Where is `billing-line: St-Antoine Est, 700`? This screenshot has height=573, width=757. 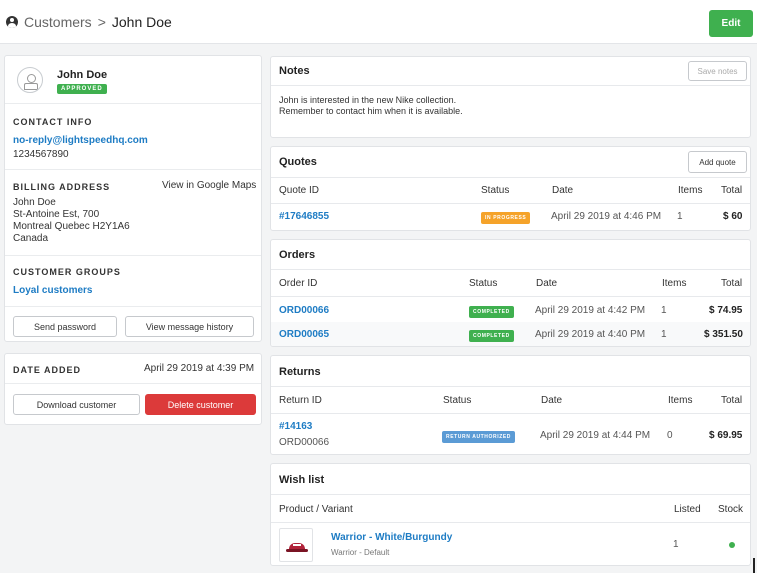
billing-line: St-Antoine Est, 700 is located at coordinates (56, 214).